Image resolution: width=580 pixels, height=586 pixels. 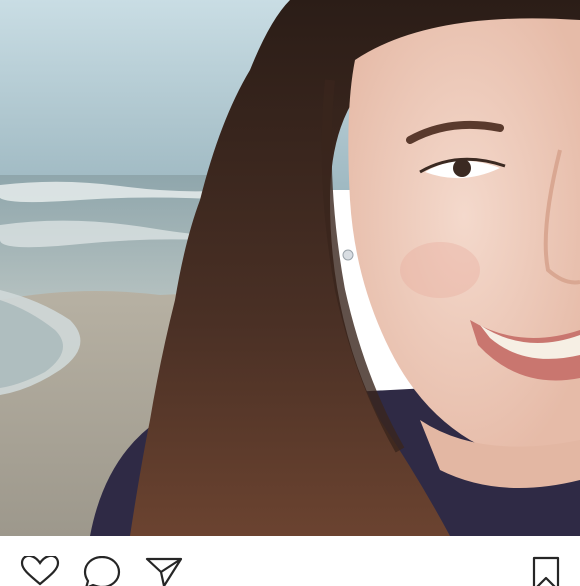 What do you see at coordinates (102, 571) in the screenshot?
I see `comment-icon` at bounding box center [102, 571].